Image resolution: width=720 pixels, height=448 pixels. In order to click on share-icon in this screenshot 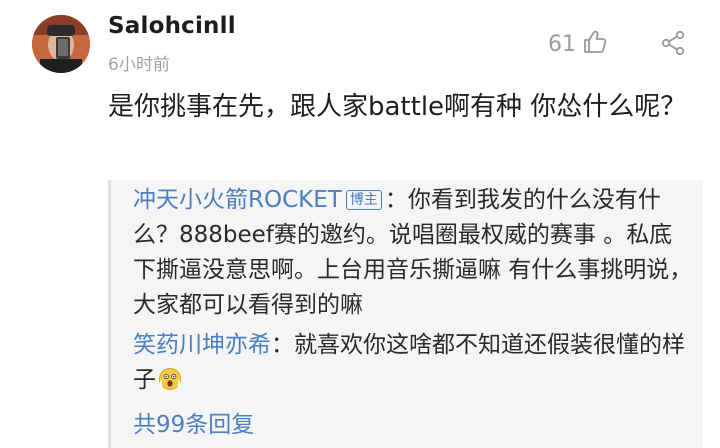, I will do `click(673, 45)`.